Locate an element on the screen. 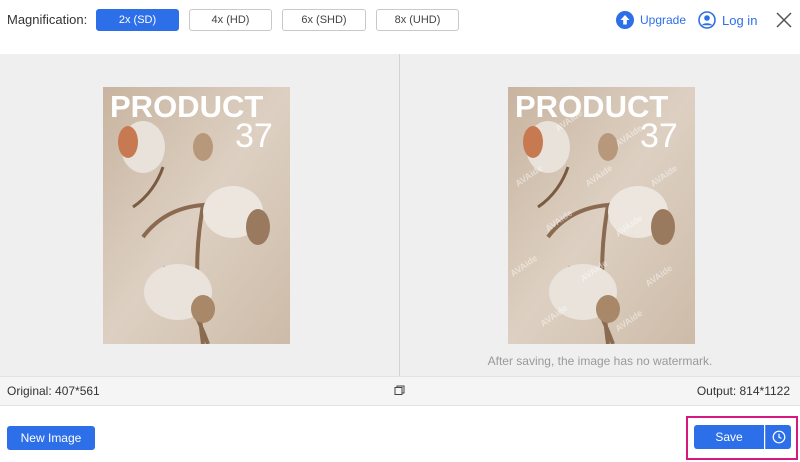 This screenshot has height=462, width=800. pane-divider is located at coordinates (399, 215).